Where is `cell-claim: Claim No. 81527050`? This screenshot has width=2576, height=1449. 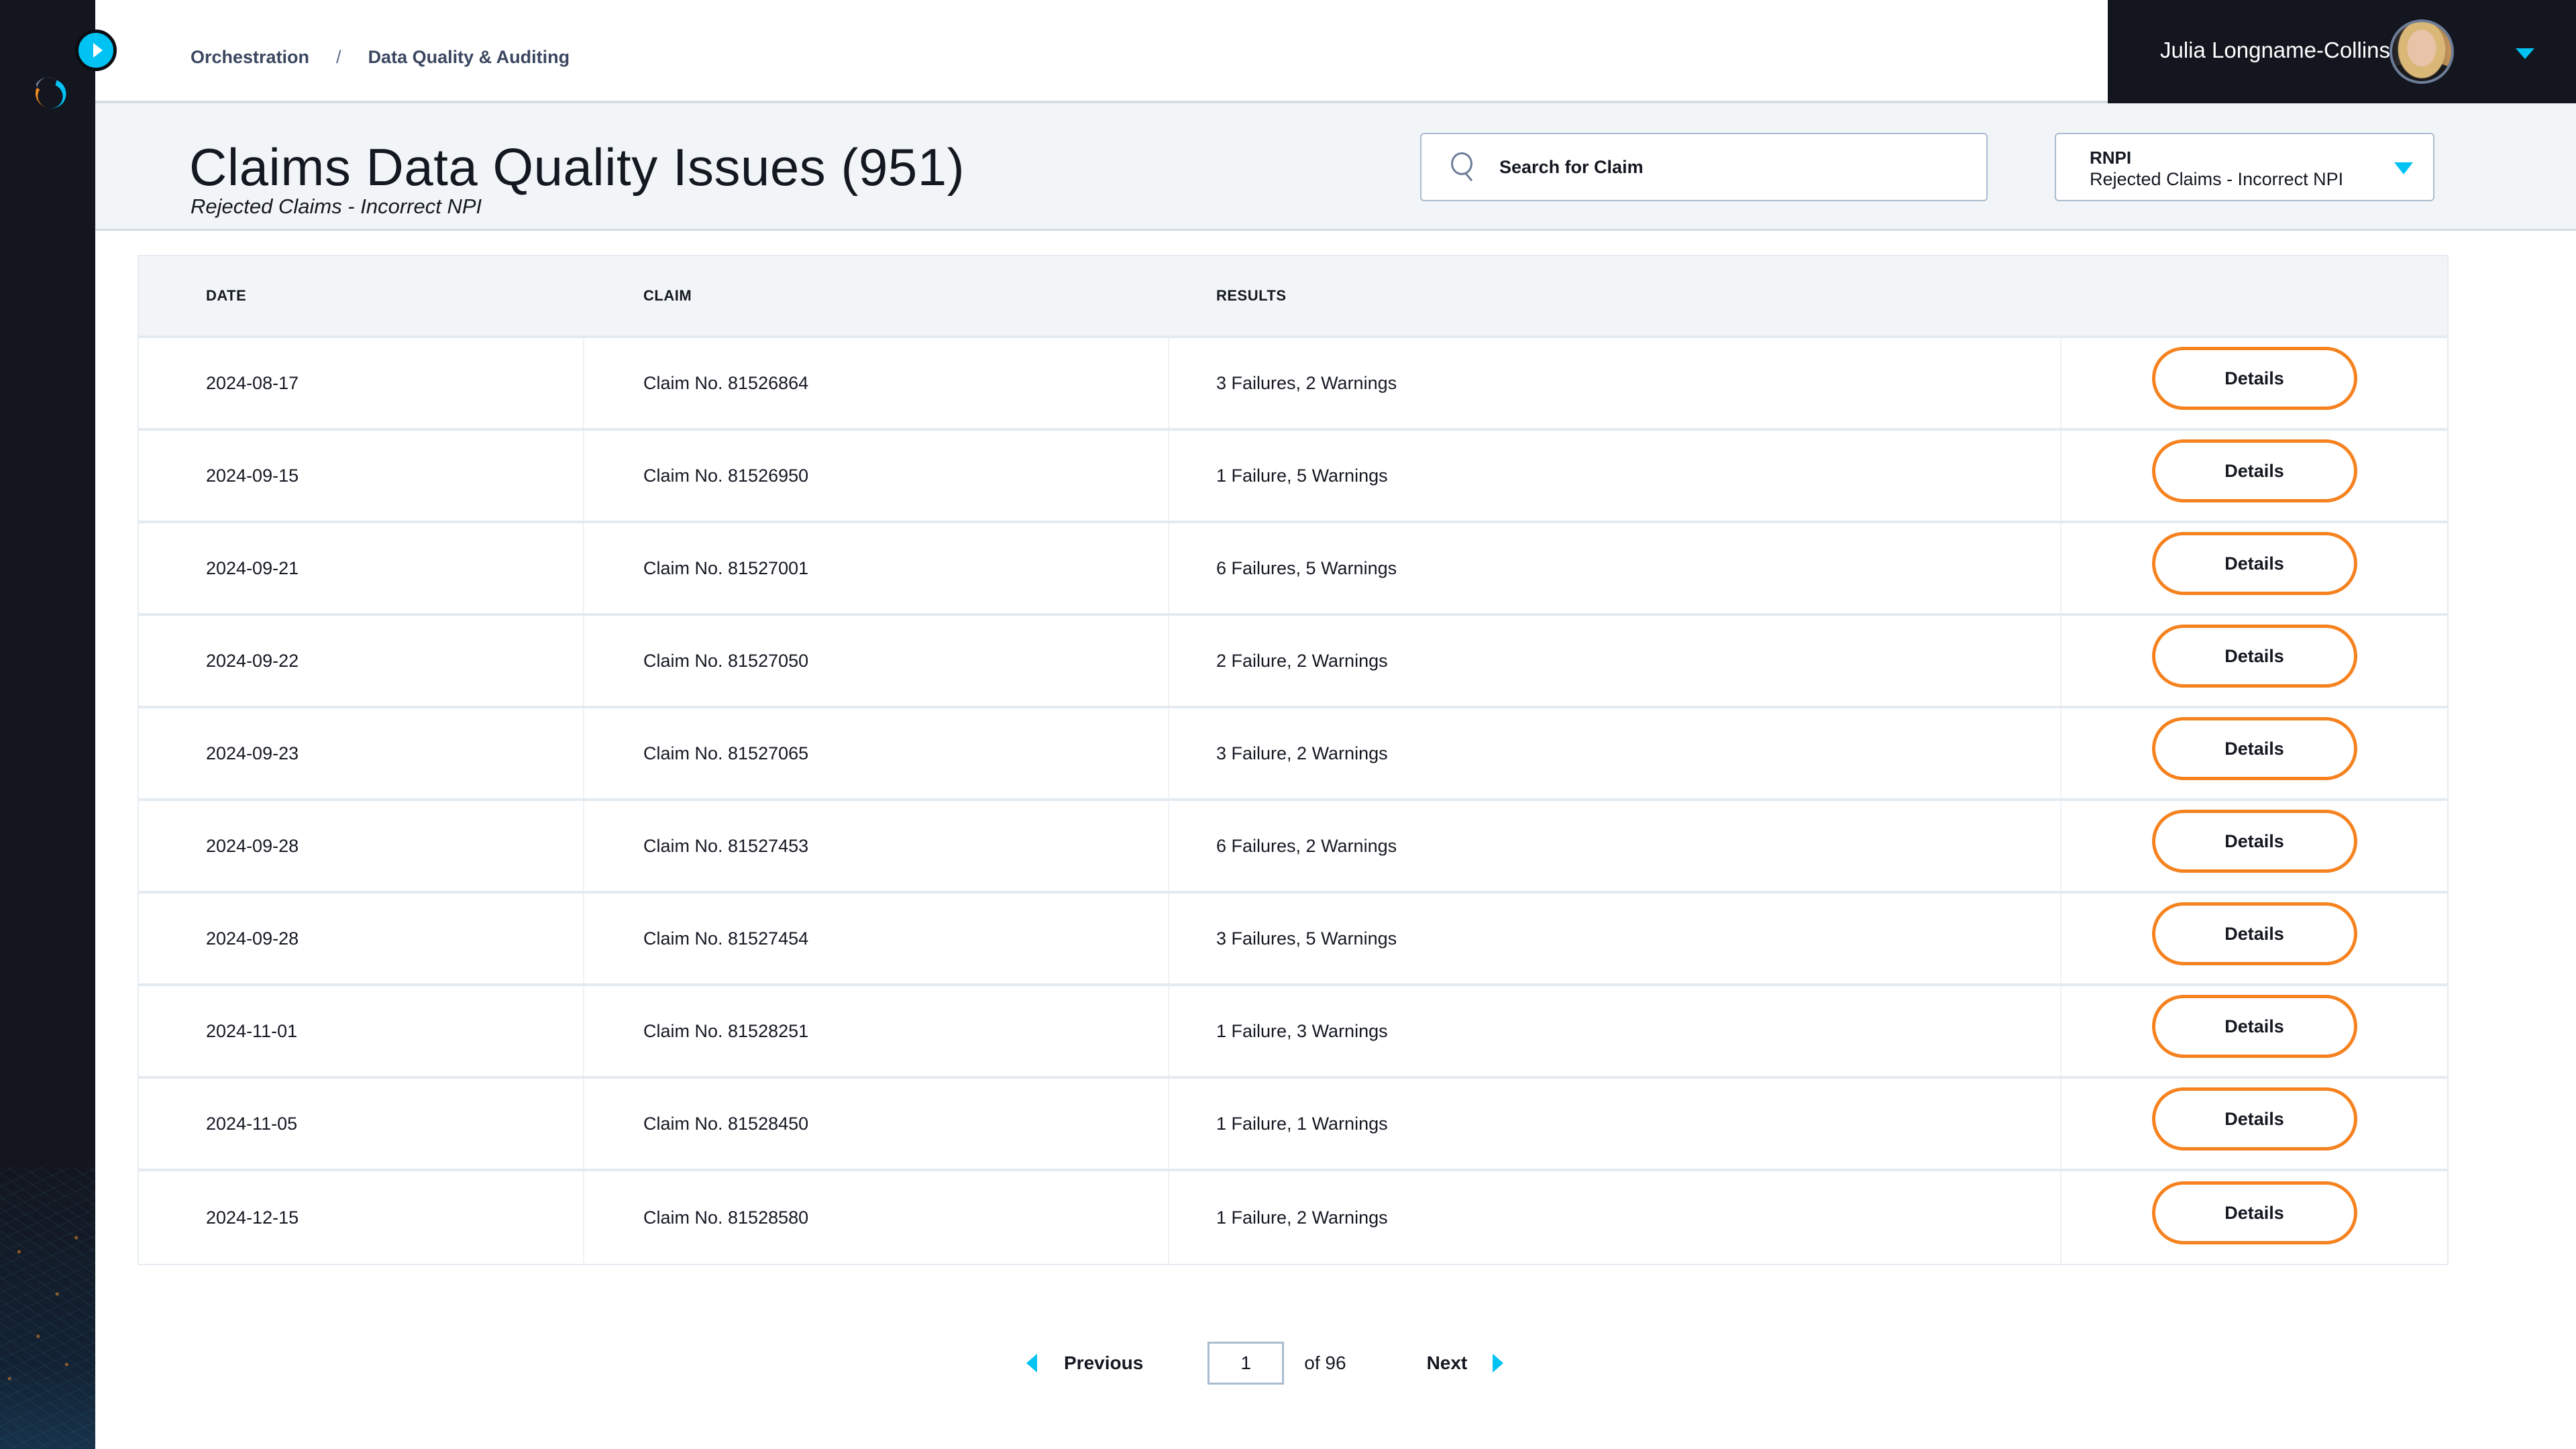 cell-claim: Claim No. 81527050 is located at coordinates (876, 661).